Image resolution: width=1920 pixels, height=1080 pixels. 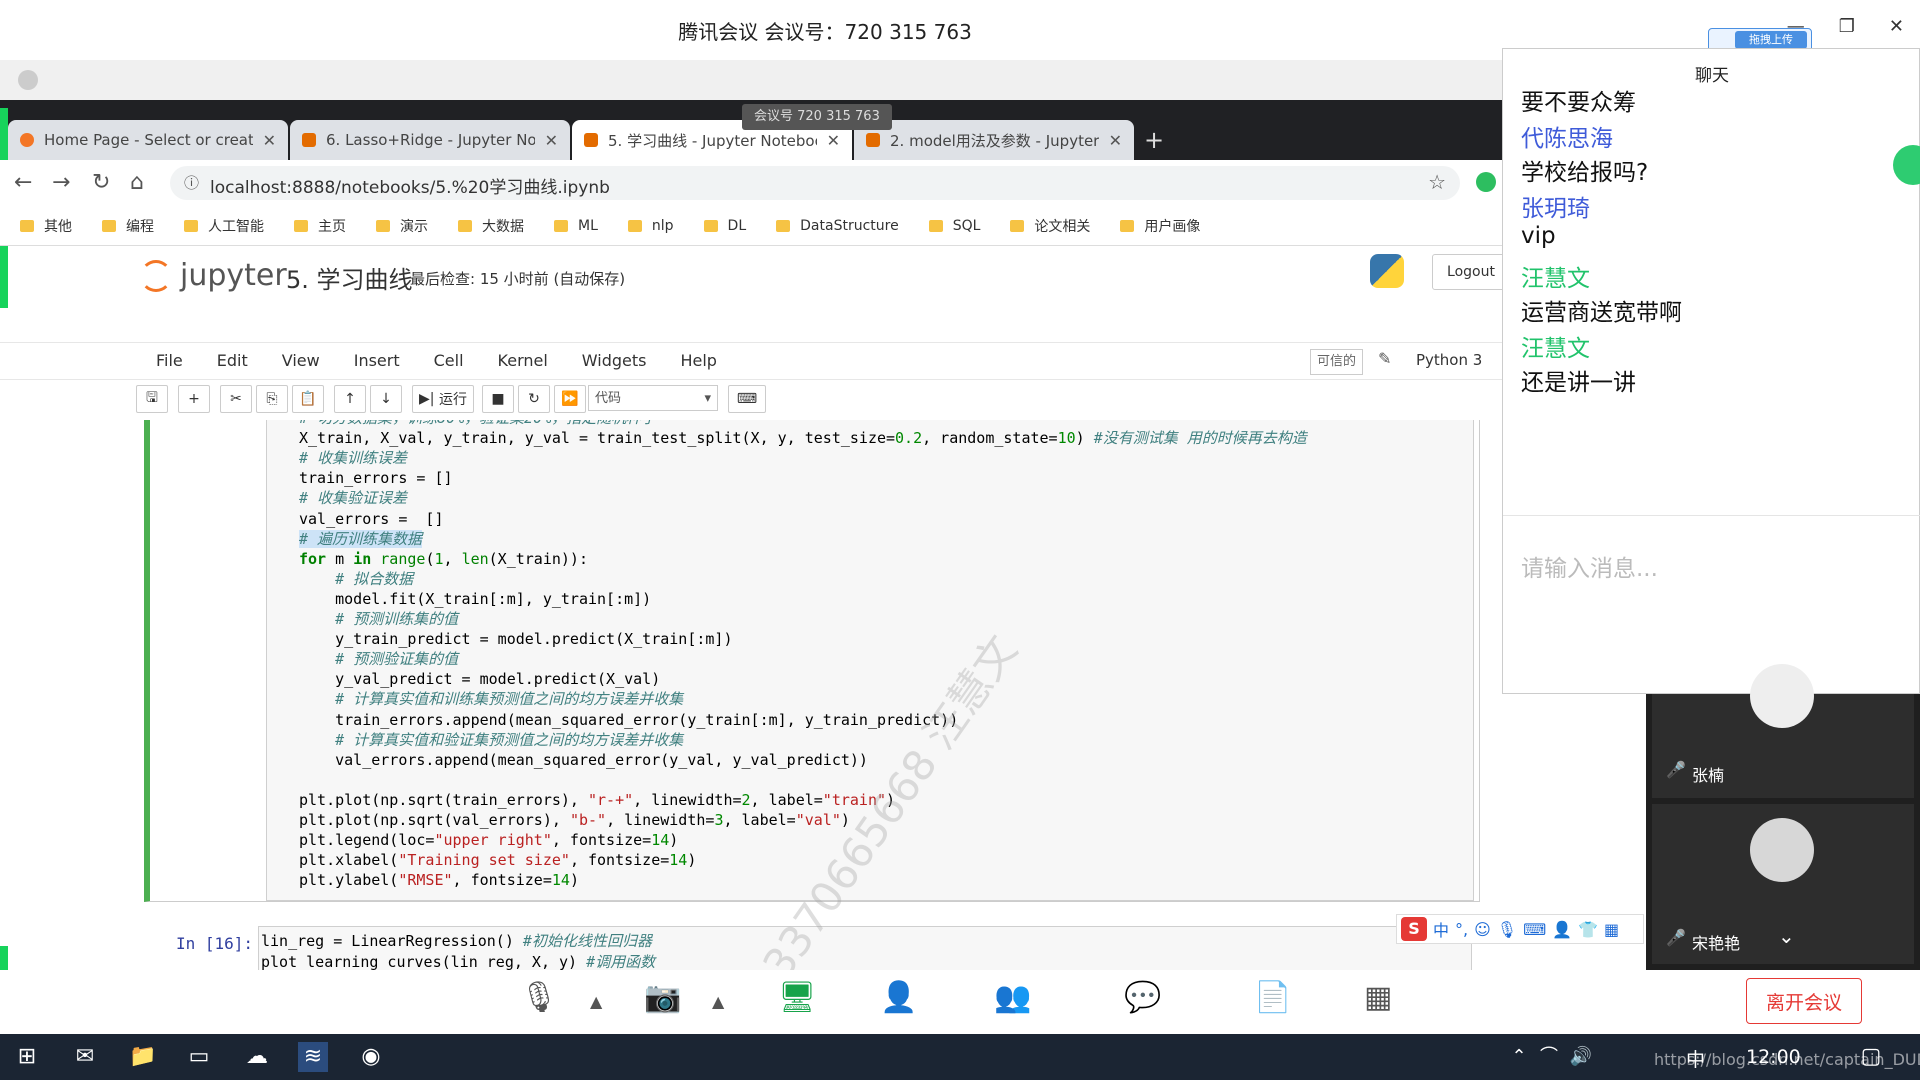 What do you see at coordinates (1441, 929) in the screenshot?
I see `ime-mode: 中` at bounding box center [1441, 929].